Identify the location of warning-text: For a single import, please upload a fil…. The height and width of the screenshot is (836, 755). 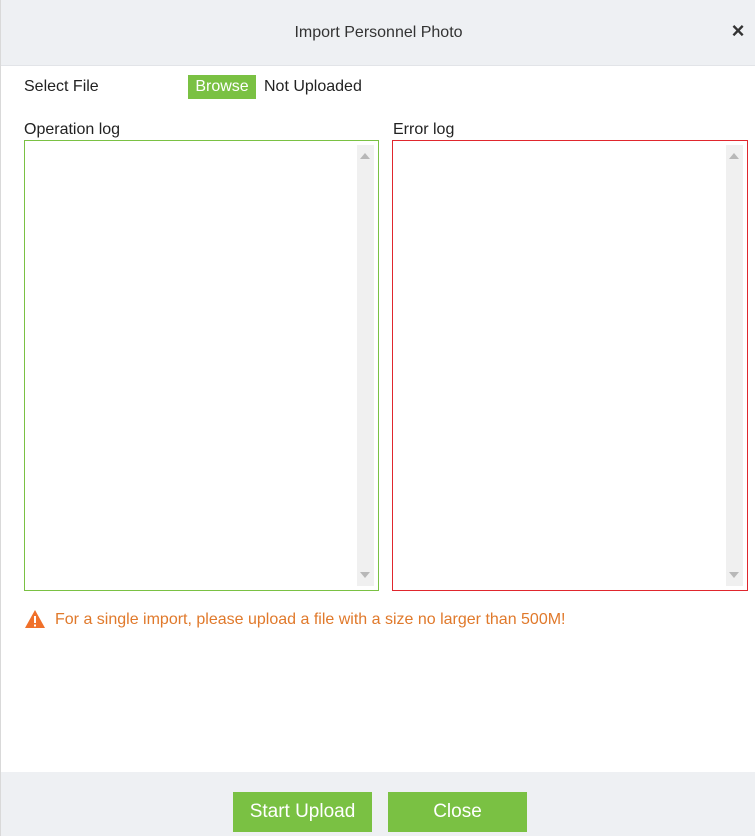
(310, 619).